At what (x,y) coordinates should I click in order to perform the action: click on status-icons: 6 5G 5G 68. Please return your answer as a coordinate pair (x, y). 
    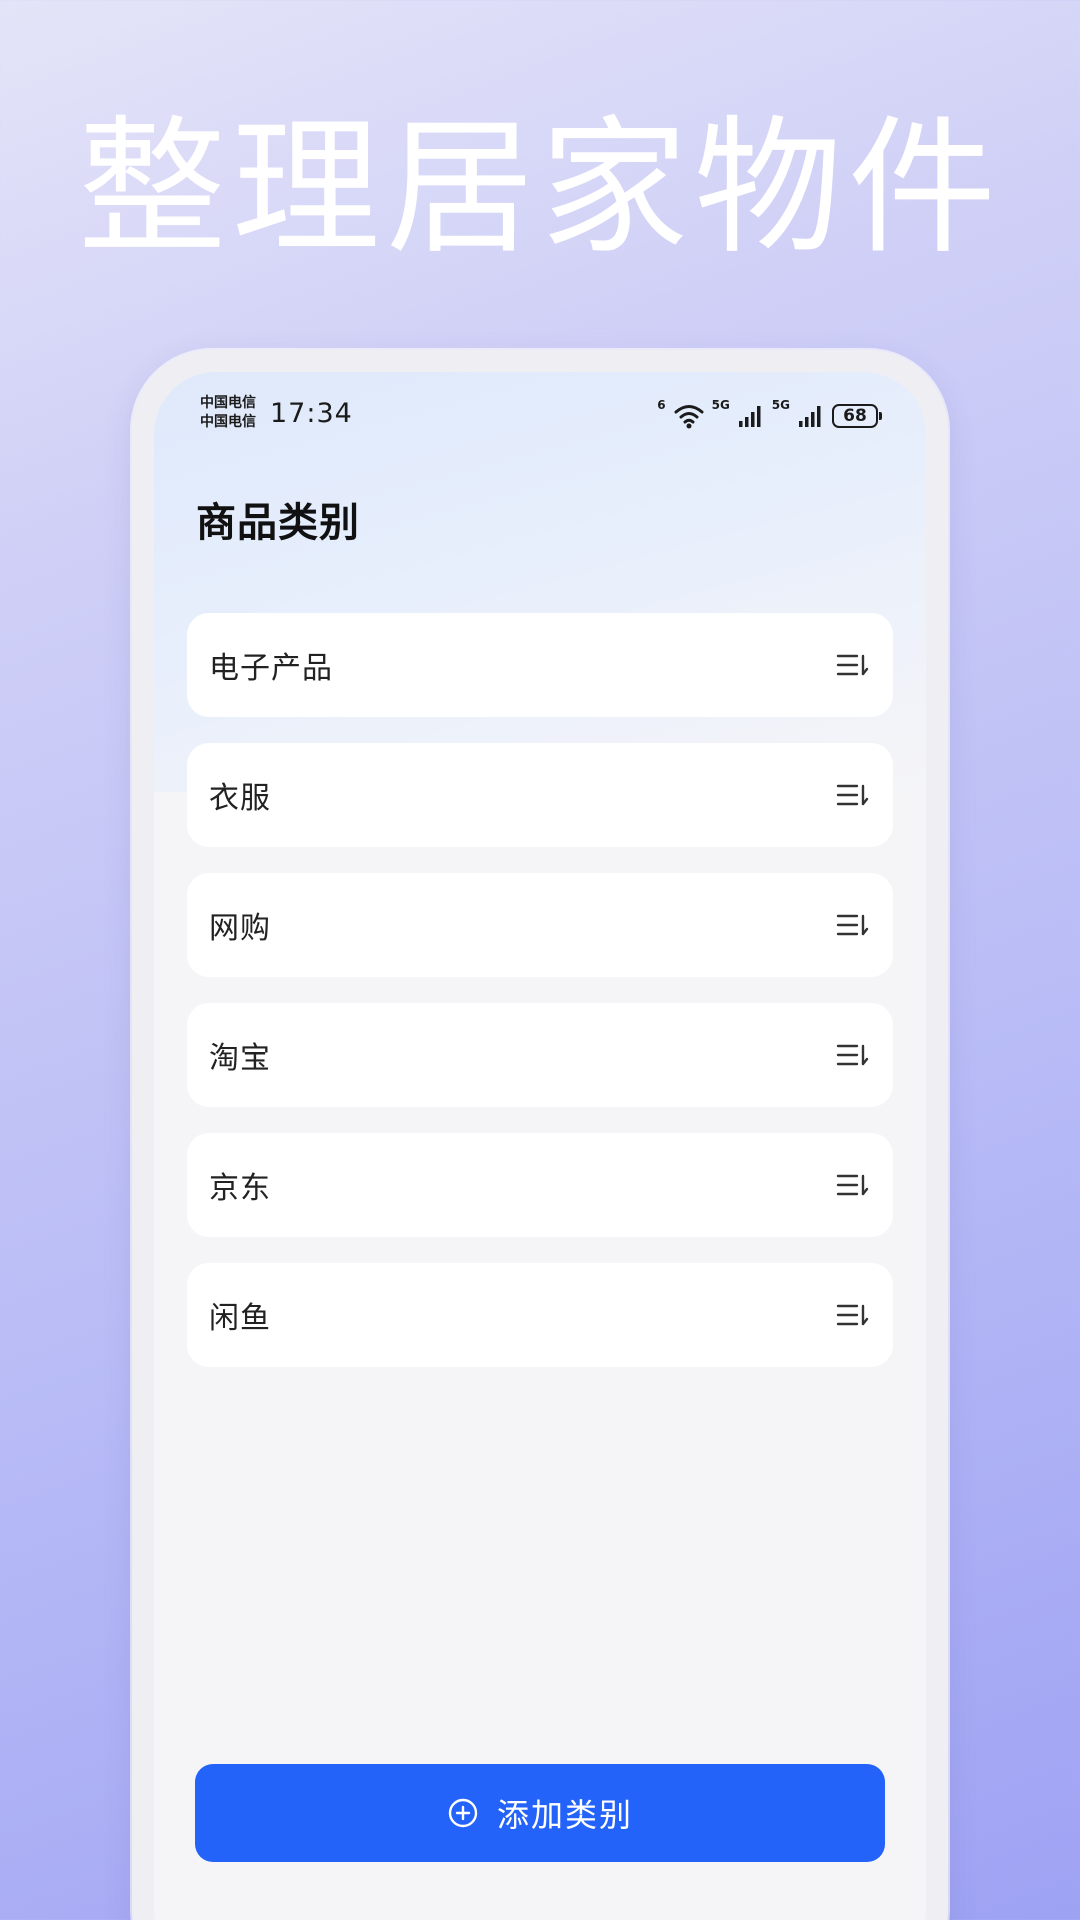
    Looking at the image, I should click on (769, 416).